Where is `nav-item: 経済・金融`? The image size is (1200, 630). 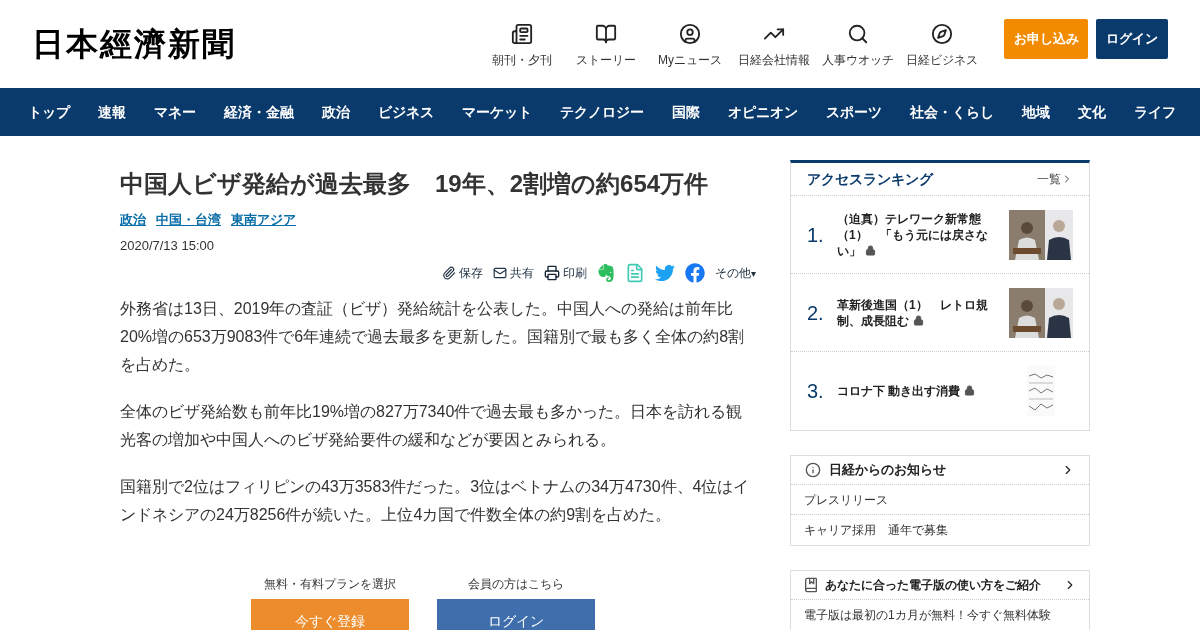 nav-item: 経済・金融 is located at coordinates (259, 112).